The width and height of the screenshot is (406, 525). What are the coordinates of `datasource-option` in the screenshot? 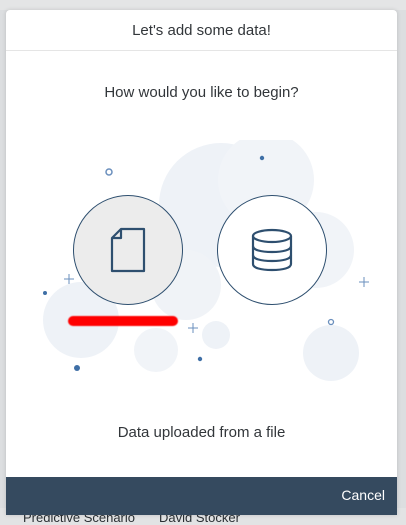 It's located at (272, 250).